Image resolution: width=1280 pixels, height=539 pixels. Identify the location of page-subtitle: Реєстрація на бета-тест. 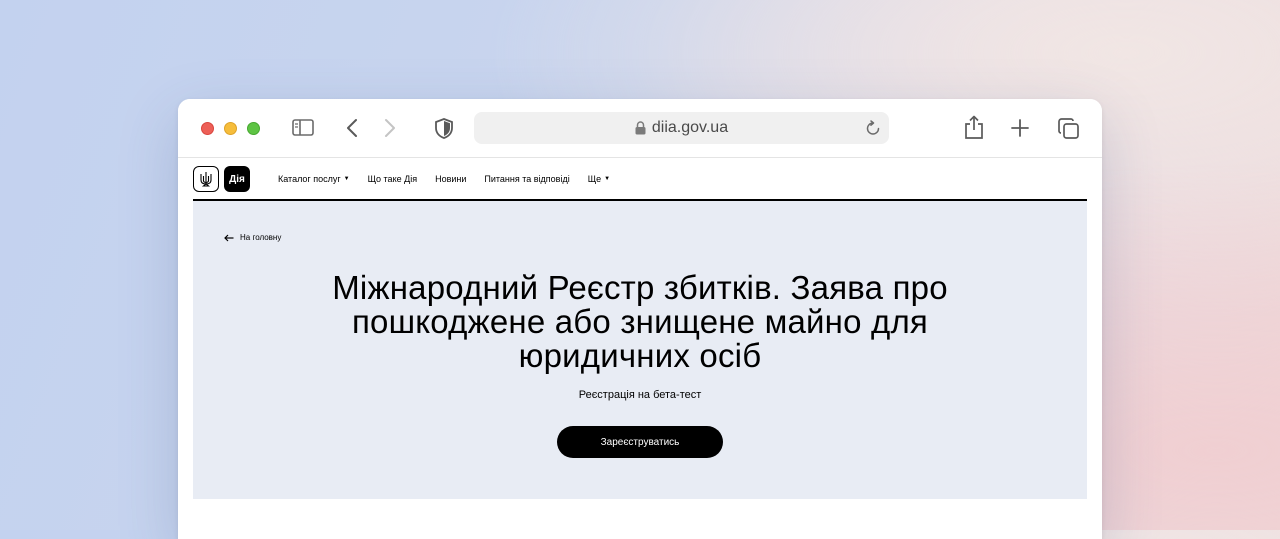
(640, 395).